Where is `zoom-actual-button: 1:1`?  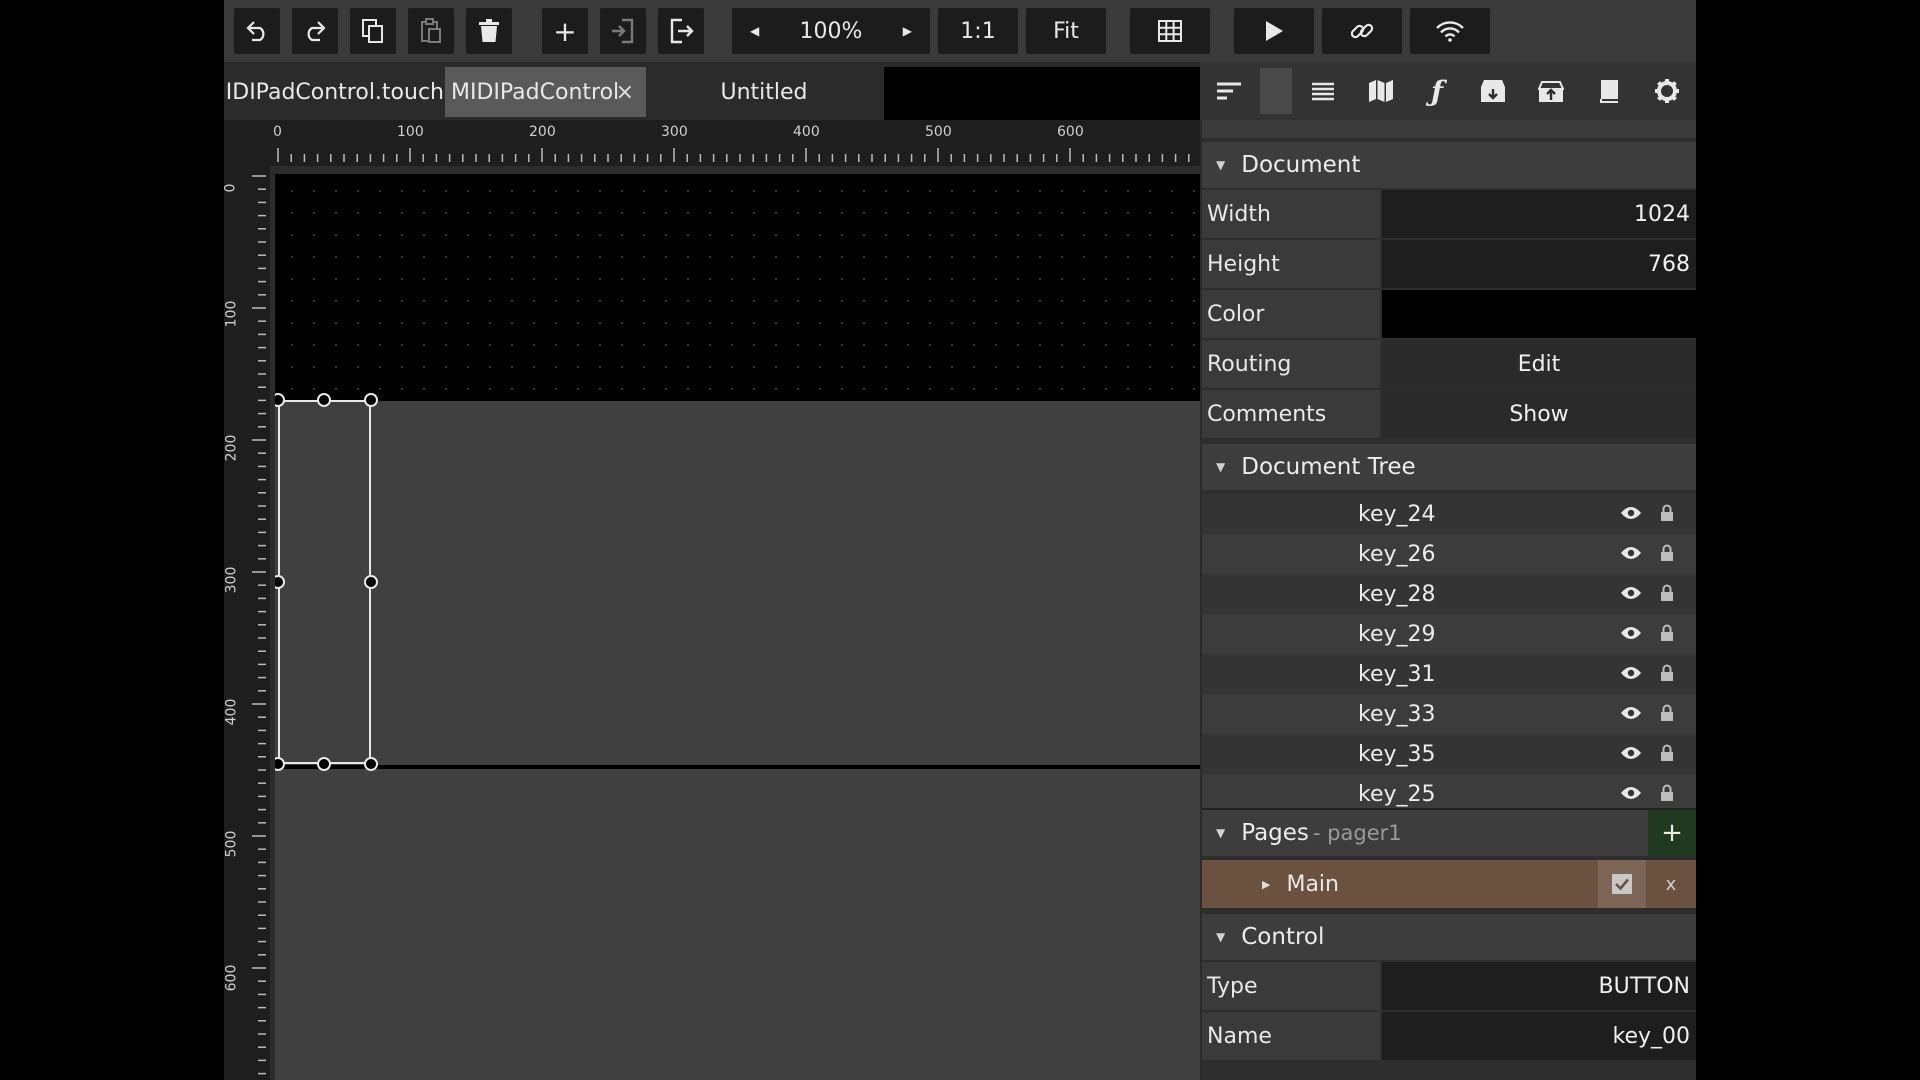
zoom-actual-button: 1:1 is located at coordinates (978, 31).